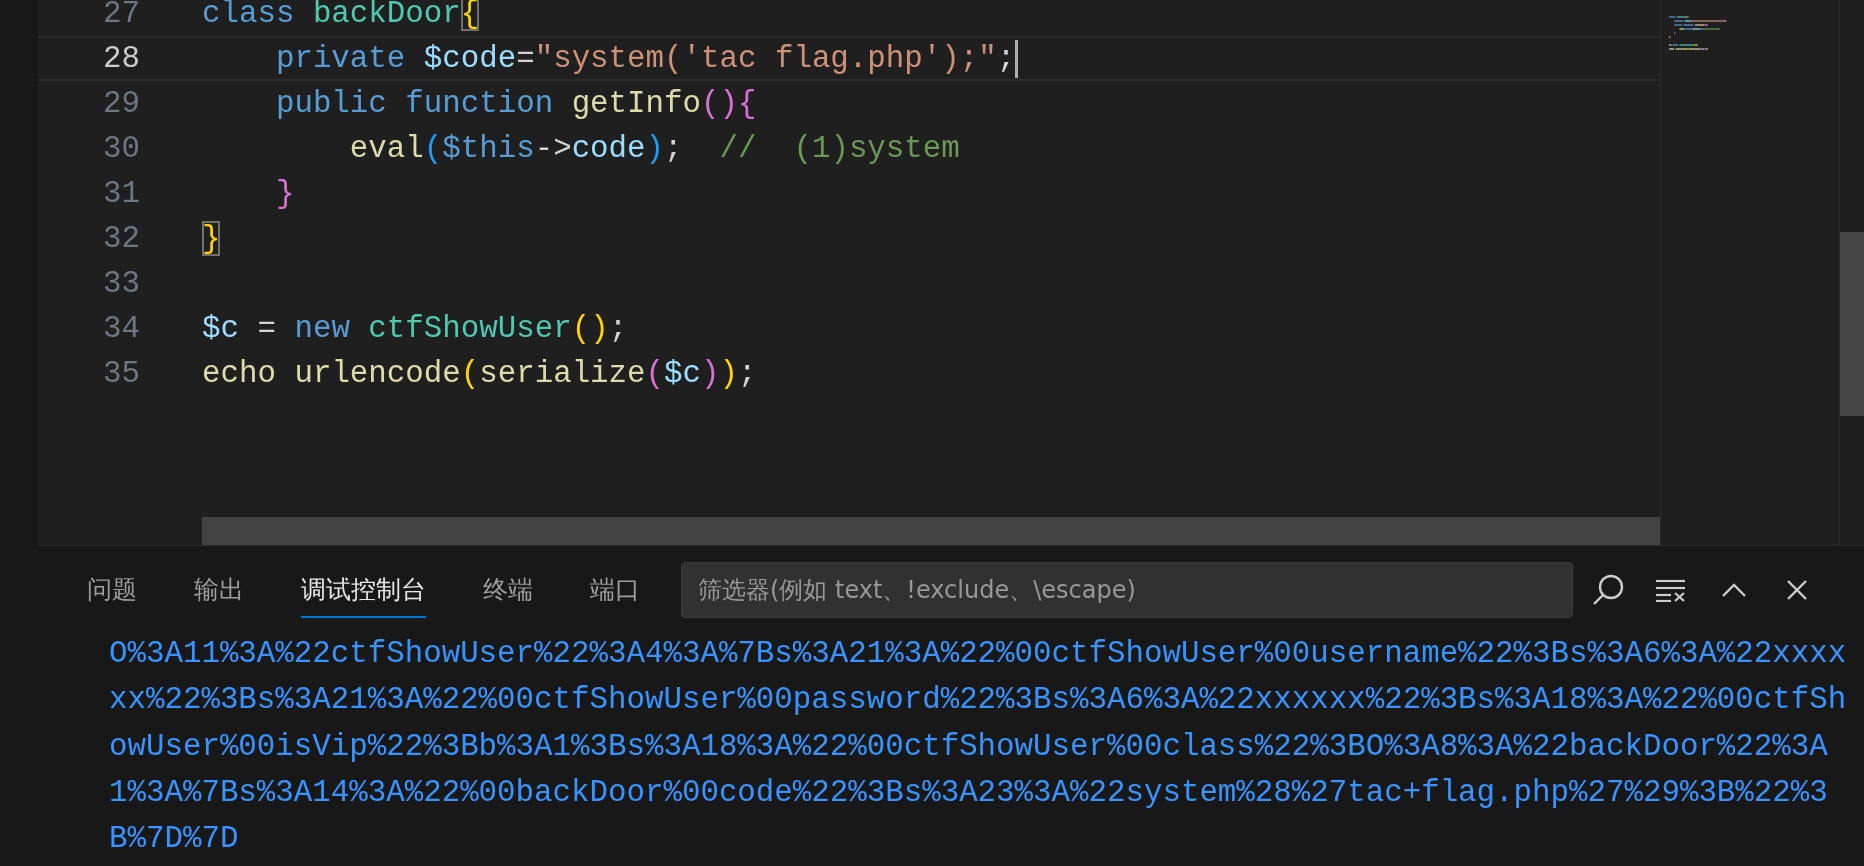 This screenshot has width=1864, height=866. Describe the element at coordinates (121, 193) in the screenshot. I see `line-number: 31` at that location.